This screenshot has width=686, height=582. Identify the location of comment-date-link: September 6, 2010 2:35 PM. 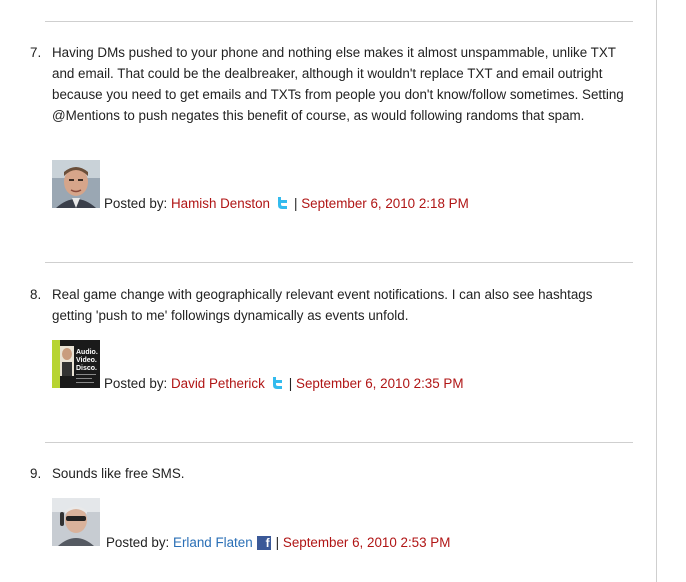
(380, 383).